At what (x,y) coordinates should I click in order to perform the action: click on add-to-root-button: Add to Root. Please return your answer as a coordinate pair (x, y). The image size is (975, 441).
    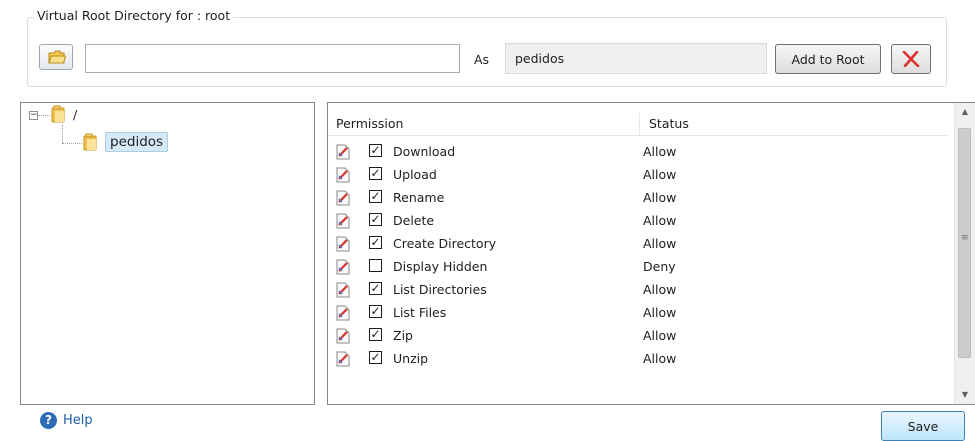
    Looking at the image, I should click on (828, 59).